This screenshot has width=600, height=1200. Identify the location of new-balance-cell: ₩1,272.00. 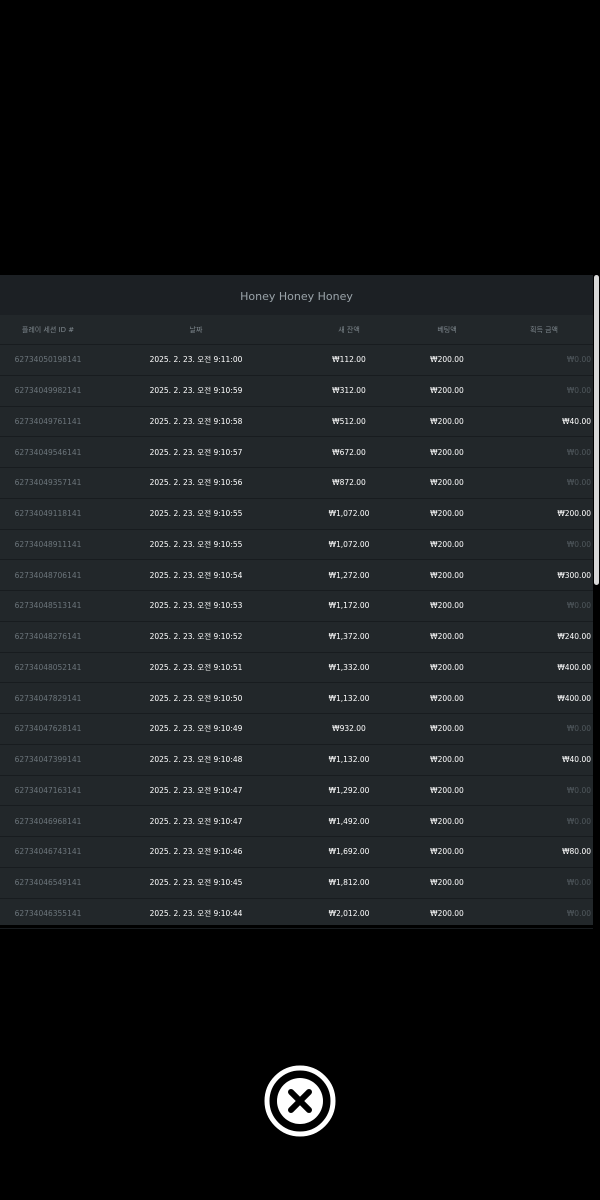
(349, 575).